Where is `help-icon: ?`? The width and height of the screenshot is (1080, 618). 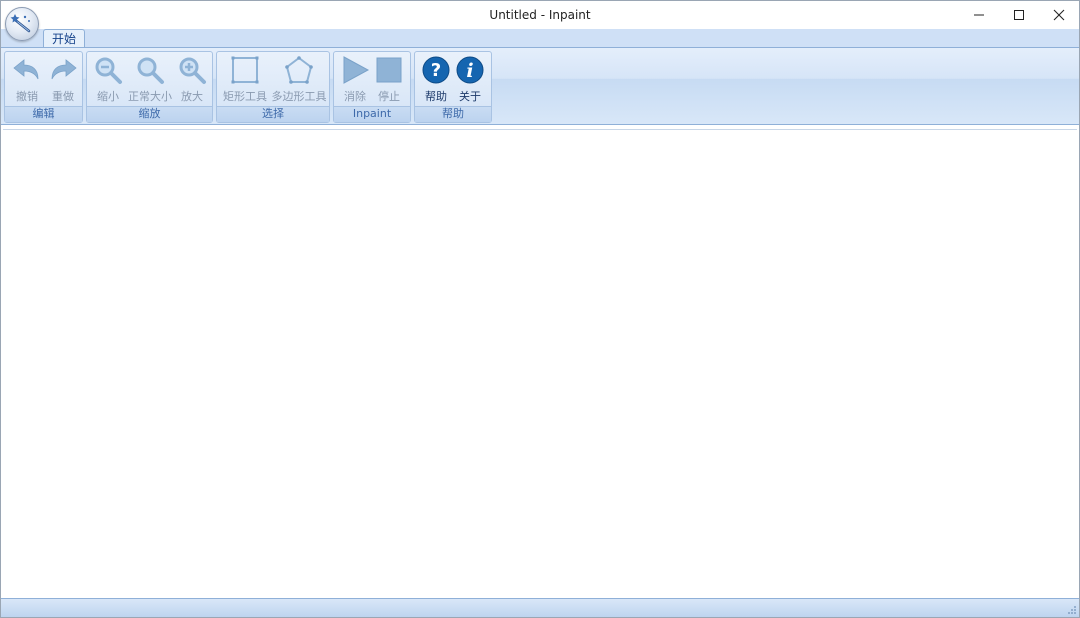
help-icon: ? is located at coordinates (436, 69).